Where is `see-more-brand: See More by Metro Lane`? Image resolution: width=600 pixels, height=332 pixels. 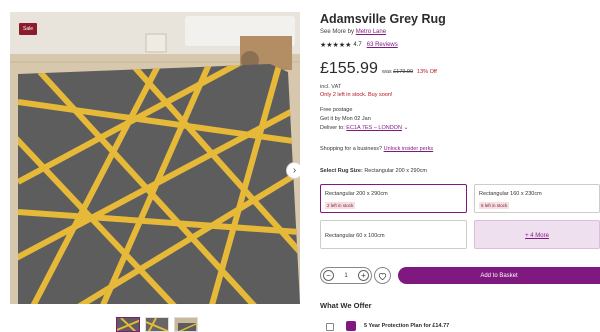 see-more-brand: See More by Metro Lane is located at coordinates (353, 32).